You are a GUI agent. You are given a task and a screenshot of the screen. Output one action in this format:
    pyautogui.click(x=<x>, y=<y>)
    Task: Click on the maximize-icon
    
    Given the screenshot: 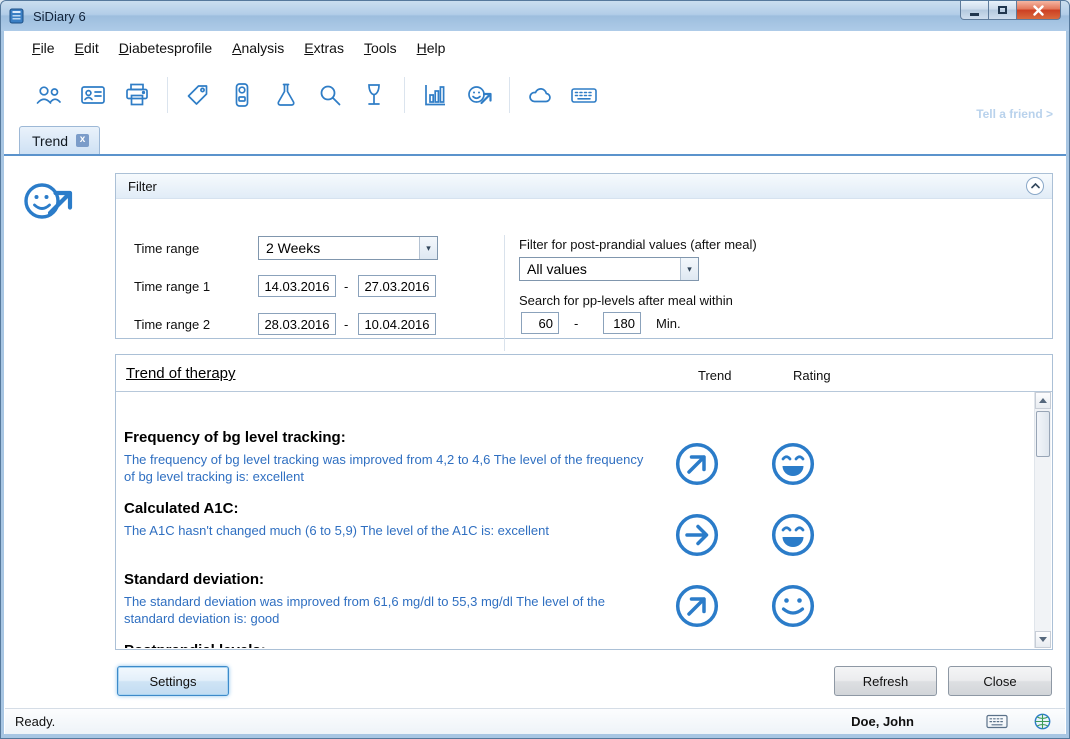 What is the action you would take?
    pyautogui.click(x=1002, y=10)
    